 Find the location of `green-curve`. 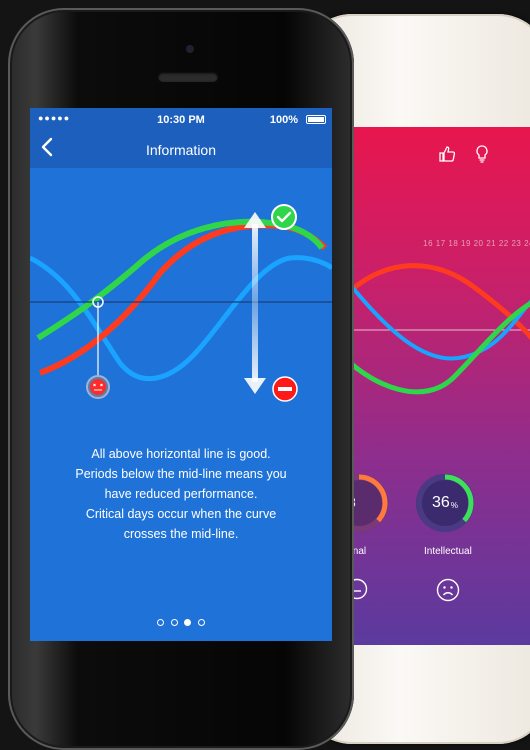

green-curve is located at coordinates (180, 279).